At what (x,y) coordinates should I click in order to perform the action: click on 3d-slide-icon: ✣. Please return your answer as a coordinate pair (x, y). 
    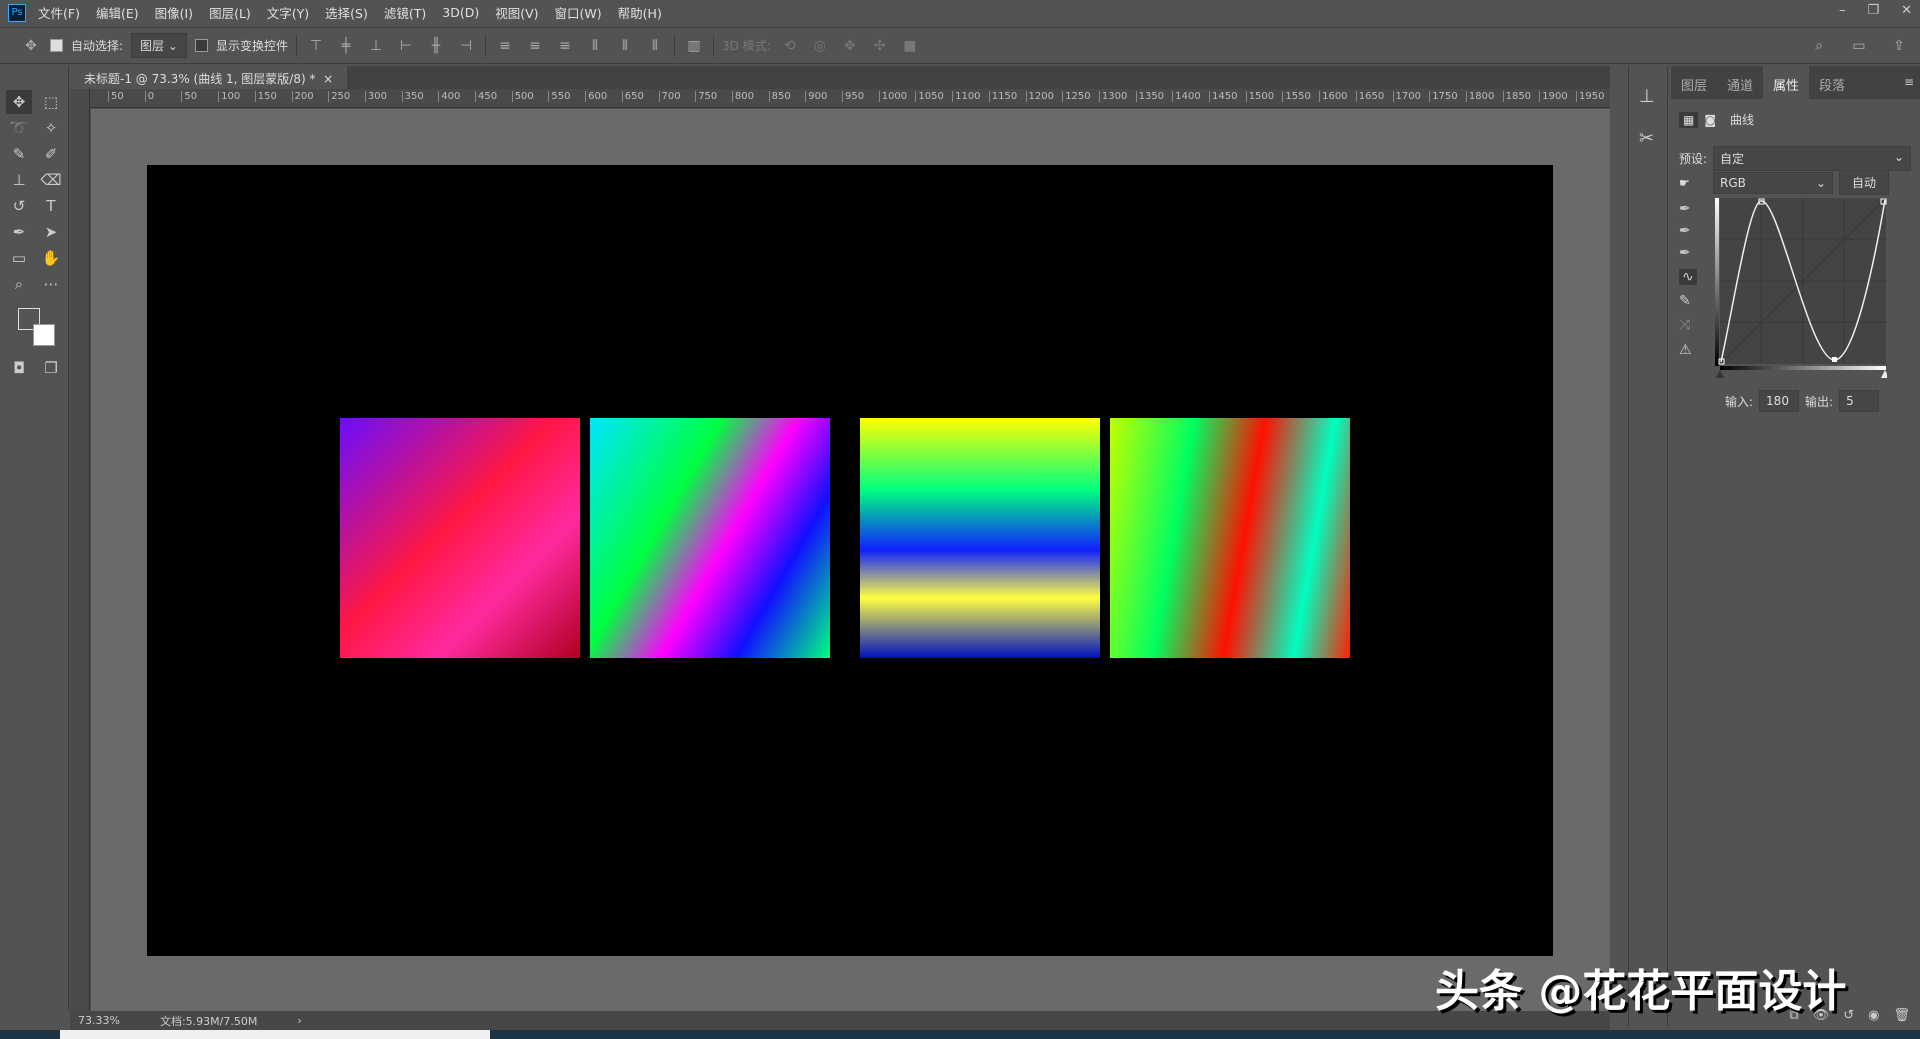
    Looking at the image, I should click on (880, 46).